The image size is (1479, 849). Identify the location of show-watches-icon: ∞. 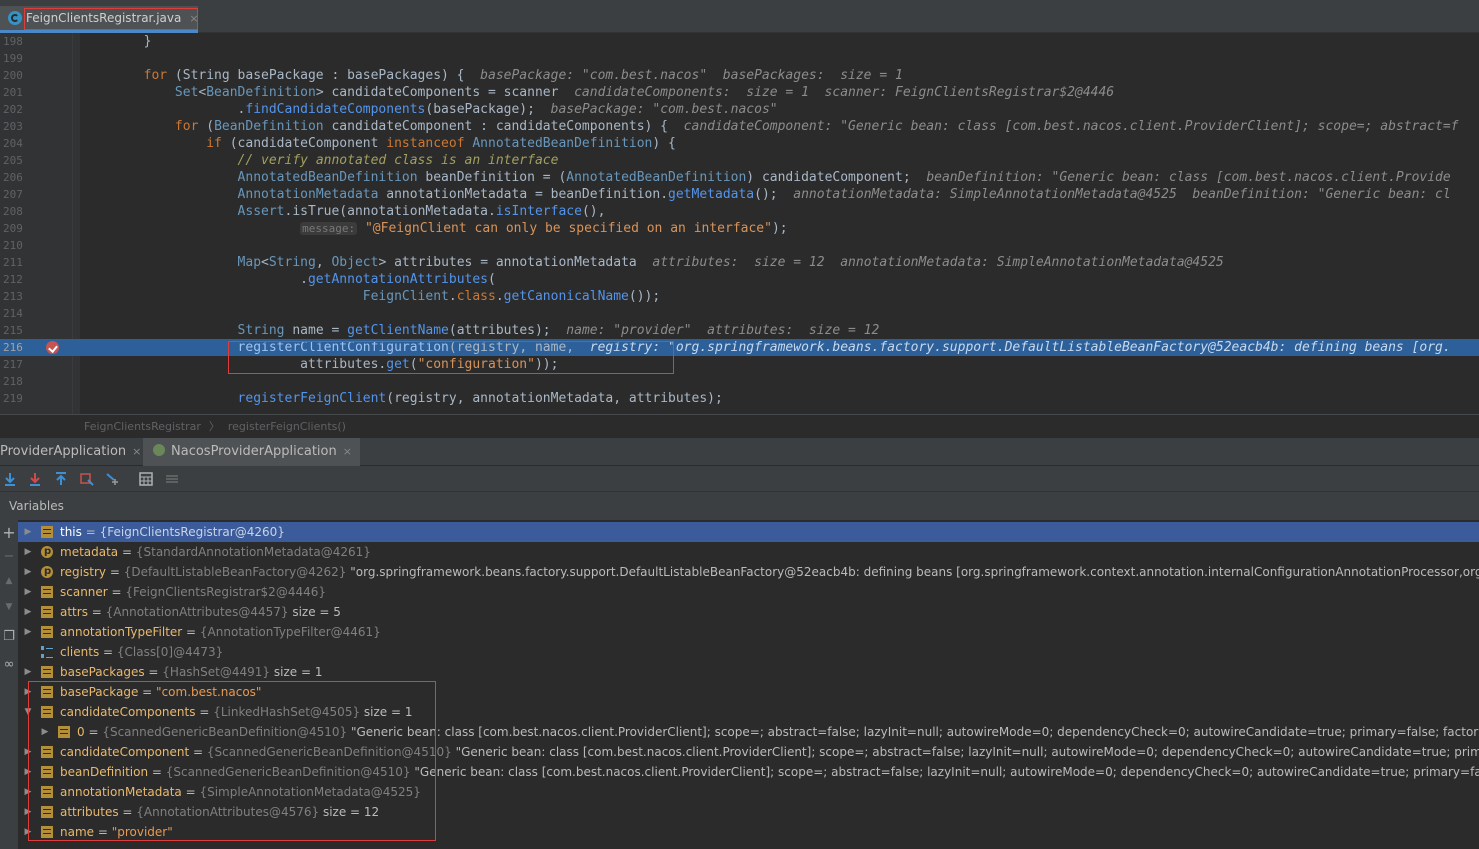
(9, 665).